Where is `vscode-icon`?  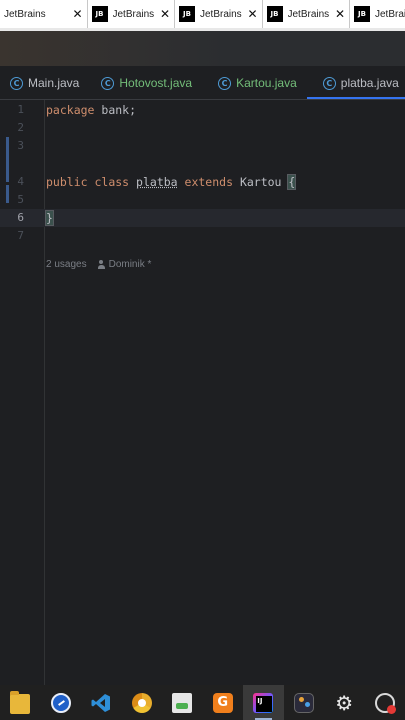
vscode-icon is located at coordinates (101, 702).